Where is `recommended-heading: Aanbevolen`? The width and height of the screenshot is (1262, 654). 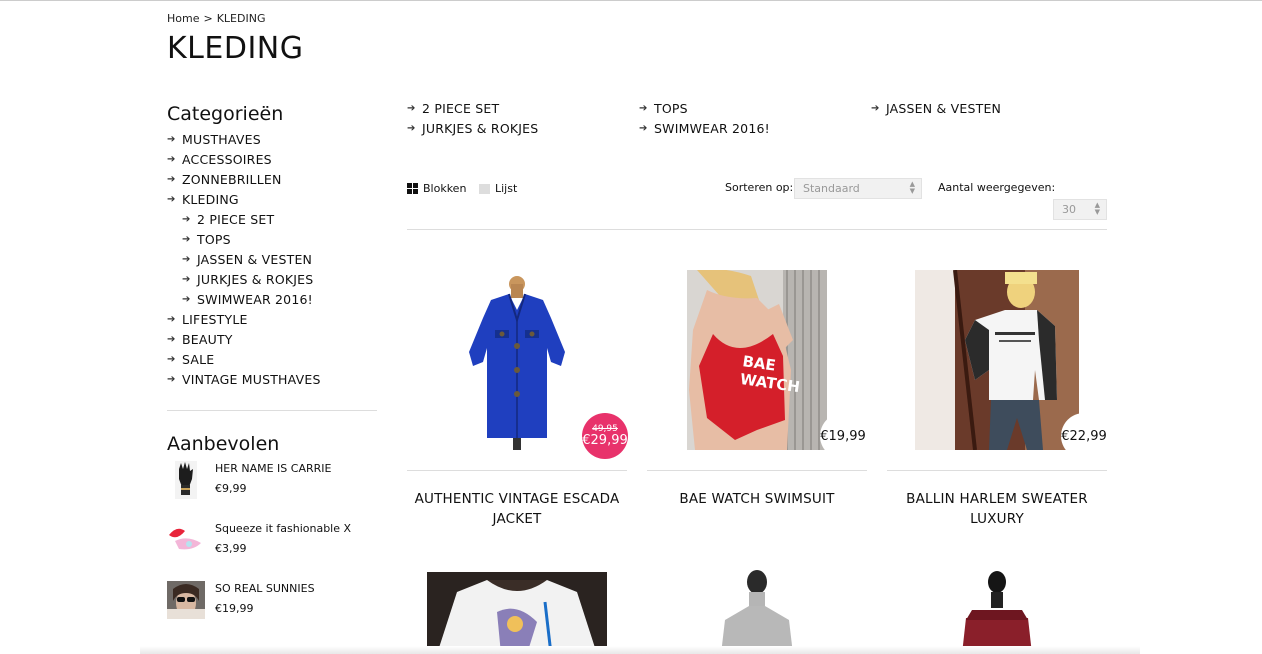
recommended-heading: Aanbevolen is located at coordinates (223, 444).